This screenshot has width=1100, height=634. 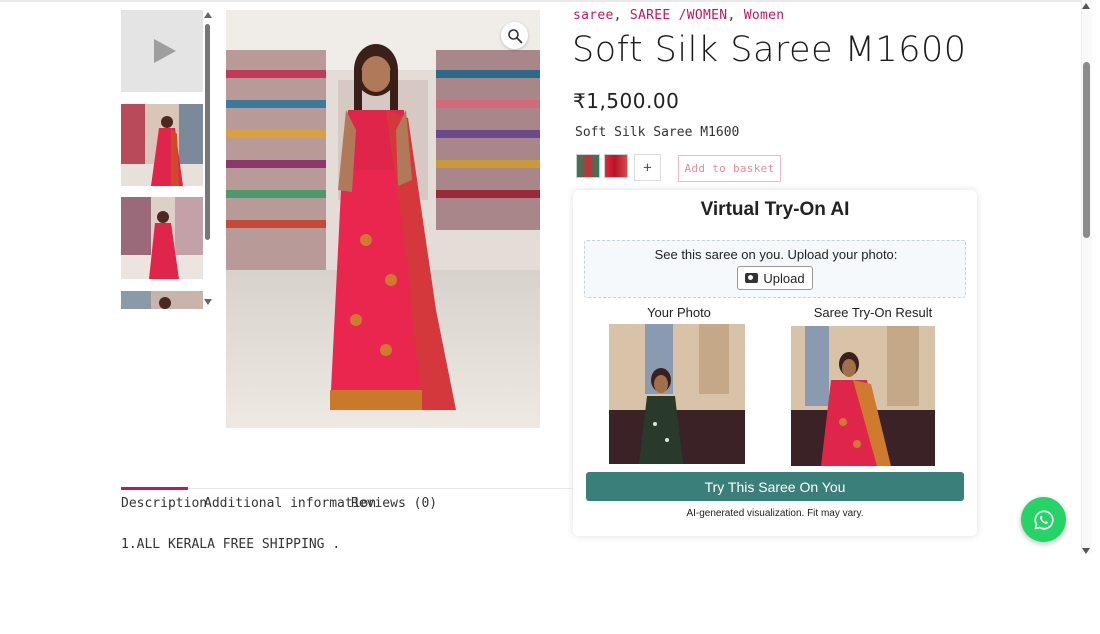 I want to click on tryon-result-image, so click(x=863, y=396).